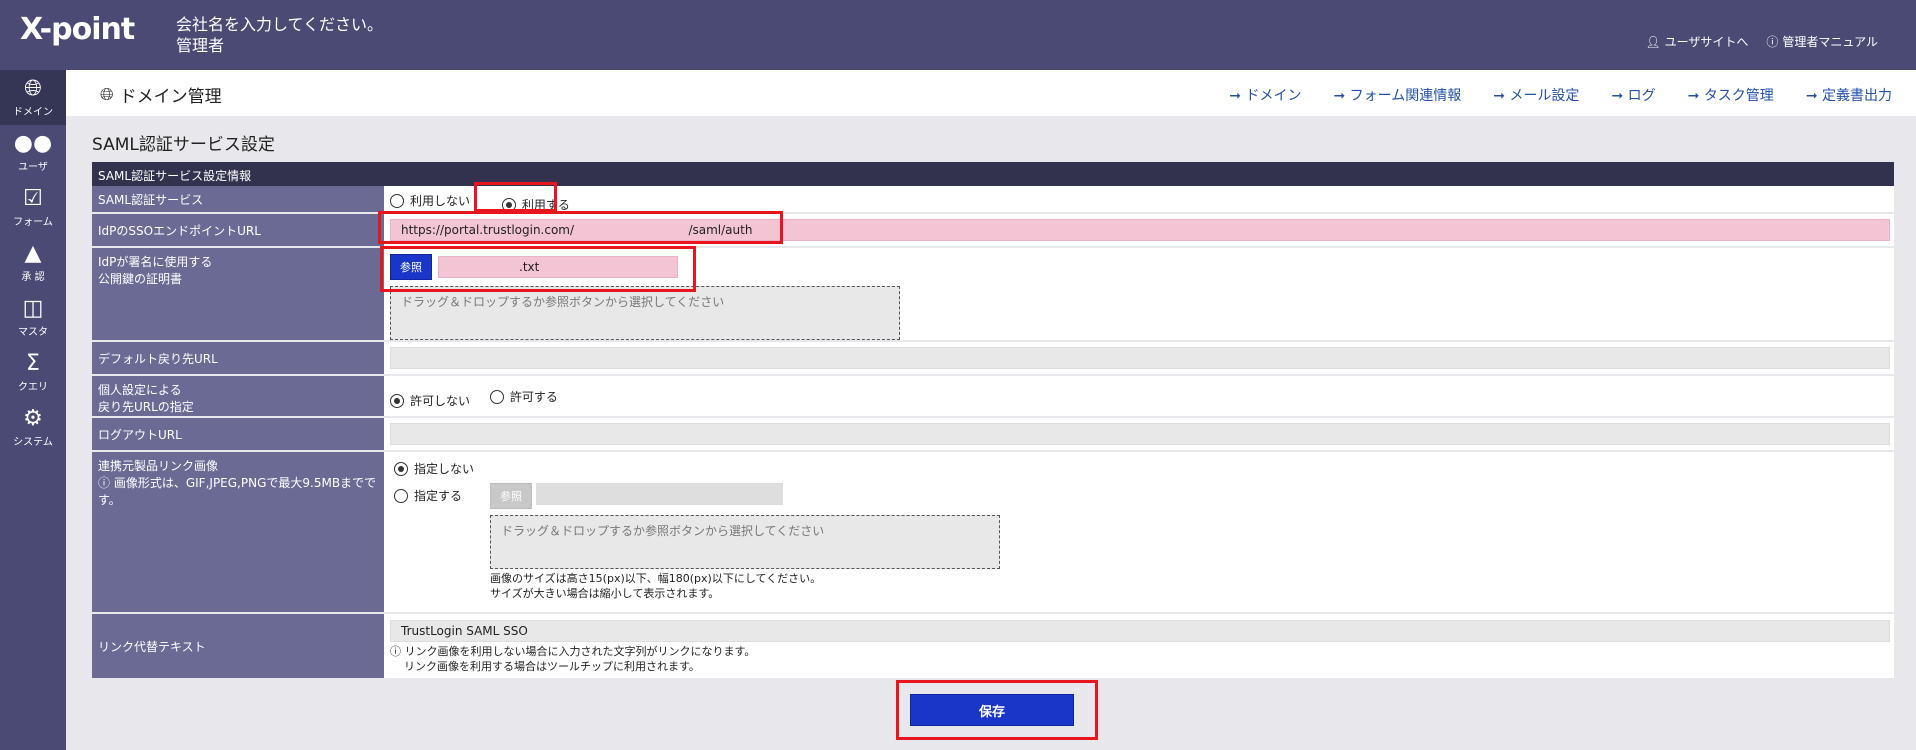  Describe the element at coordinates (280, 24) in the screenshot. I see `company-name: 会社名を入力してください。` at that location.